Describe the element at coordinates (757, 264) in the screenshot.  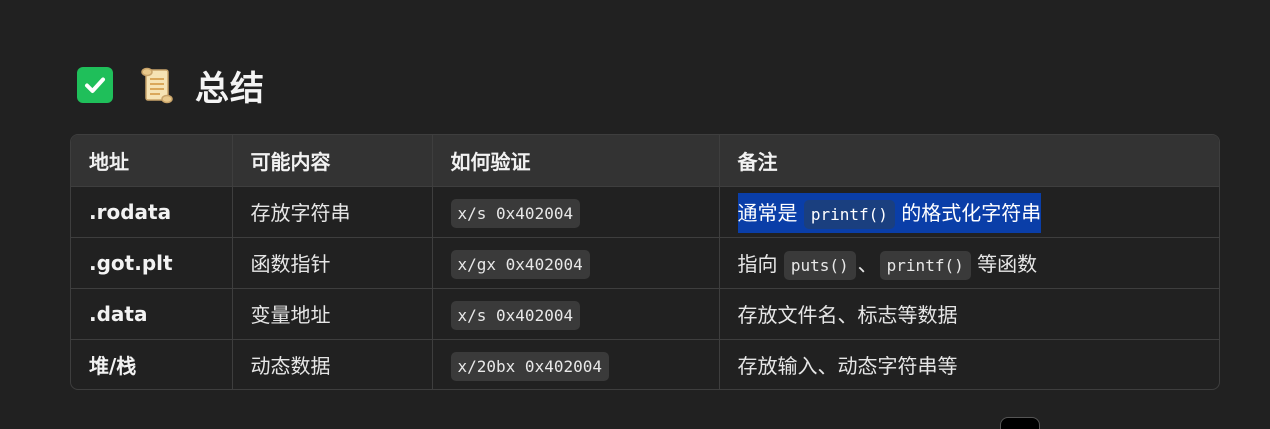
I see `note-text: 指向` at that location.